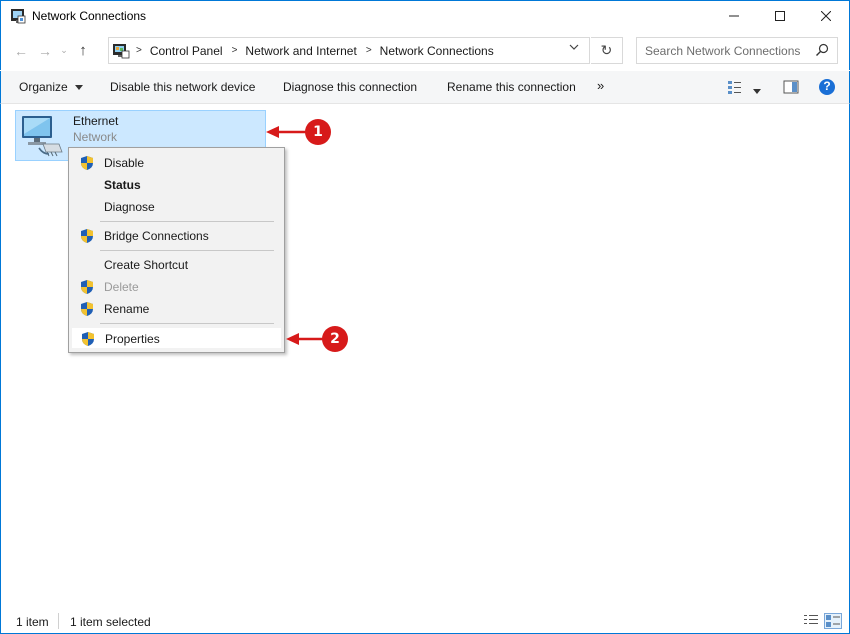 This screenshot has width=850, height=634. I want to click on diagnose-connection-button: Diagnose this connection, so click(350, 87).